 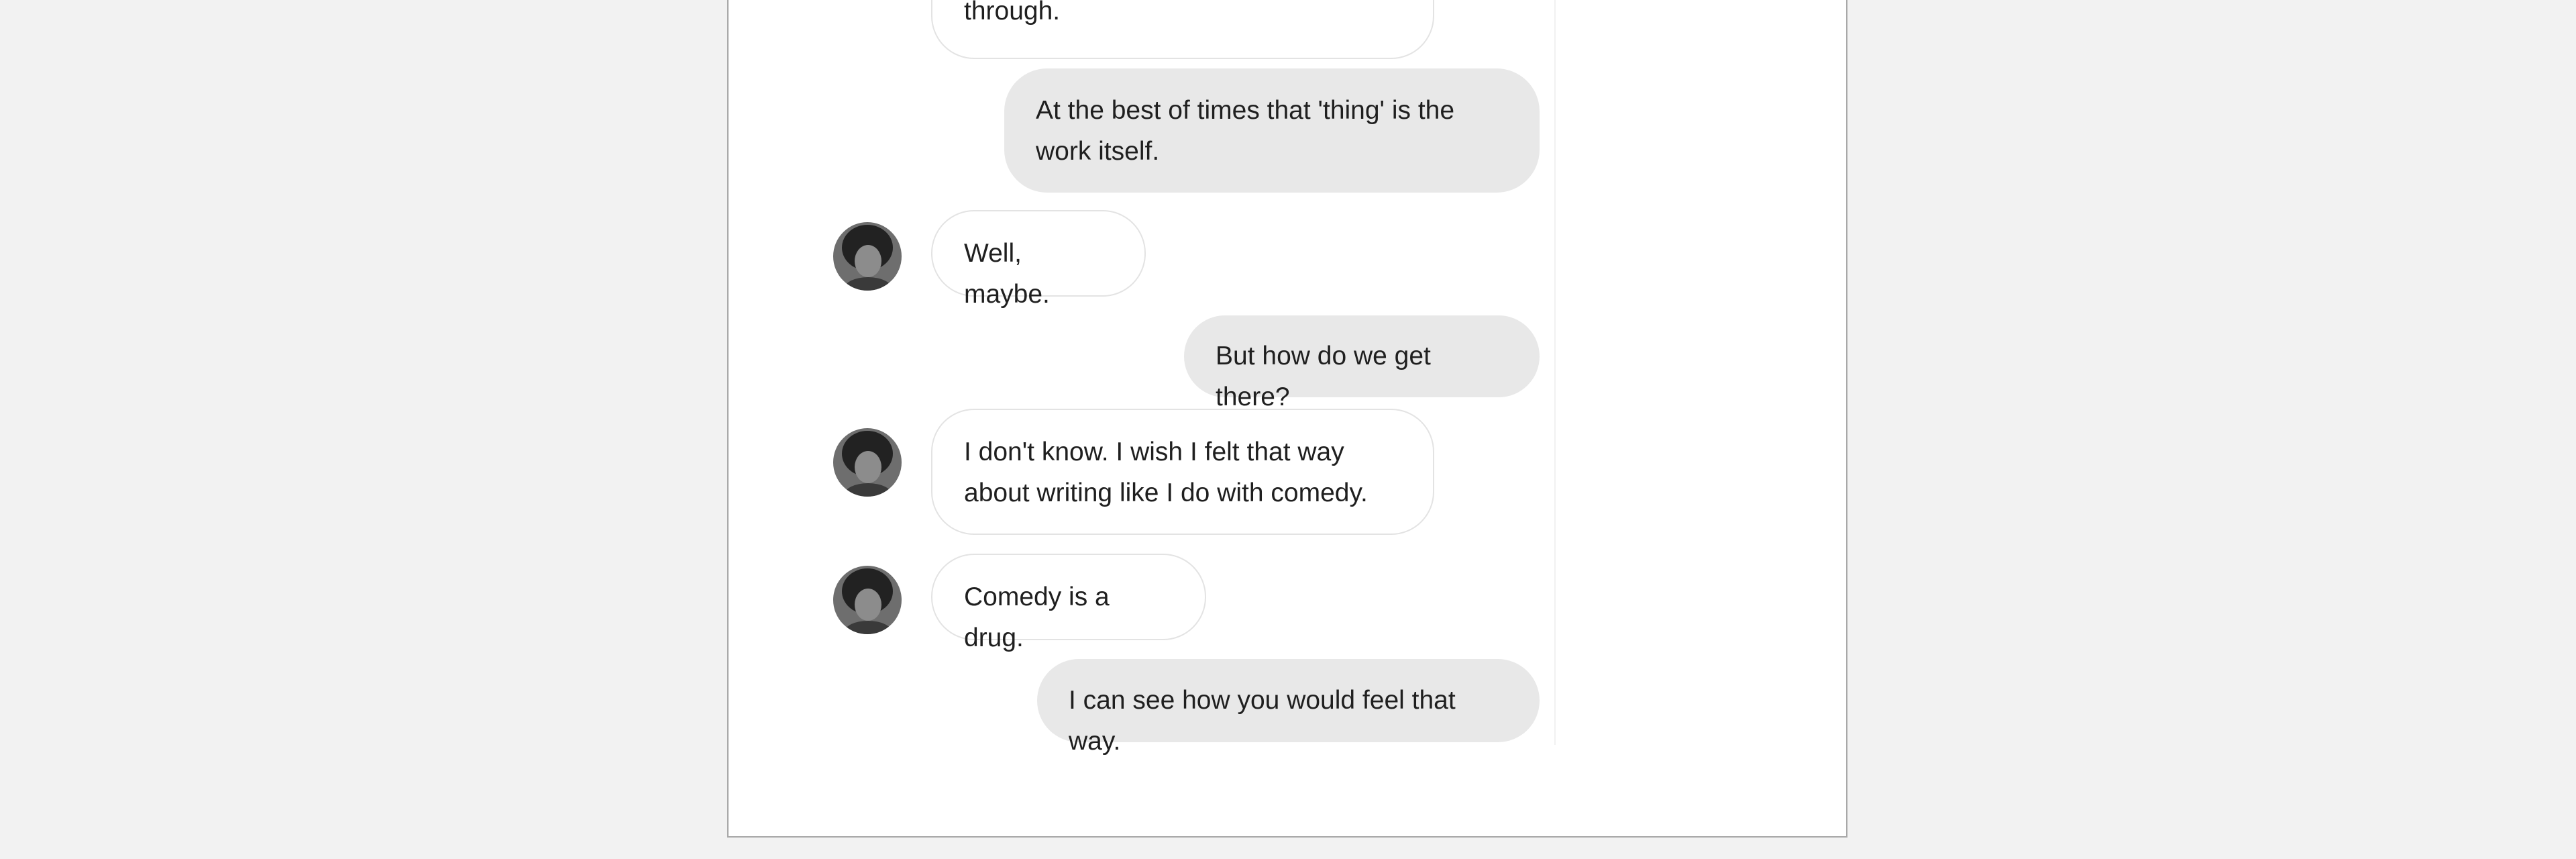 What do you see at coordinates (1037, 617) in the screenshot?
I see `message-text: Comedy is a drug.` at bounding box center [1037, 617].